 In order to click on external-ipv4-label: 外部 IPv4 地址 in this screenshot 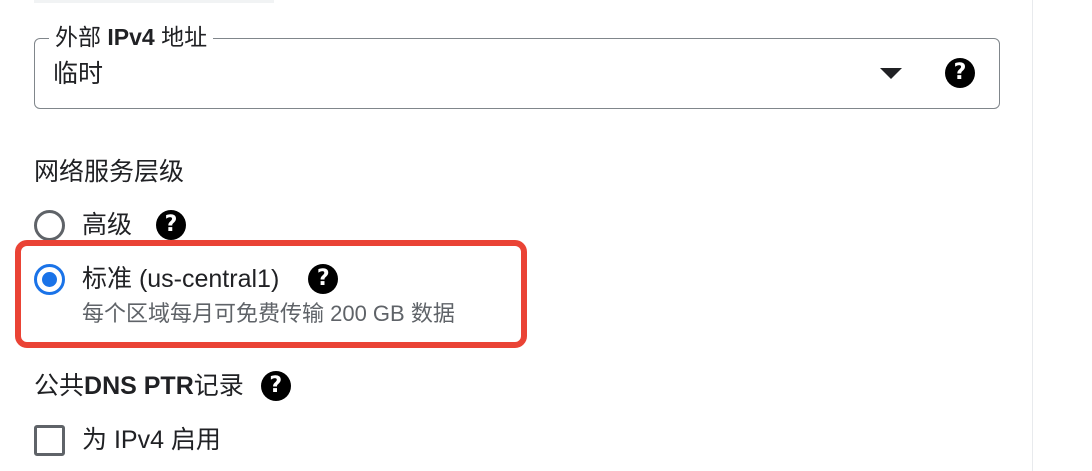, I will do `click(131, 37)`.